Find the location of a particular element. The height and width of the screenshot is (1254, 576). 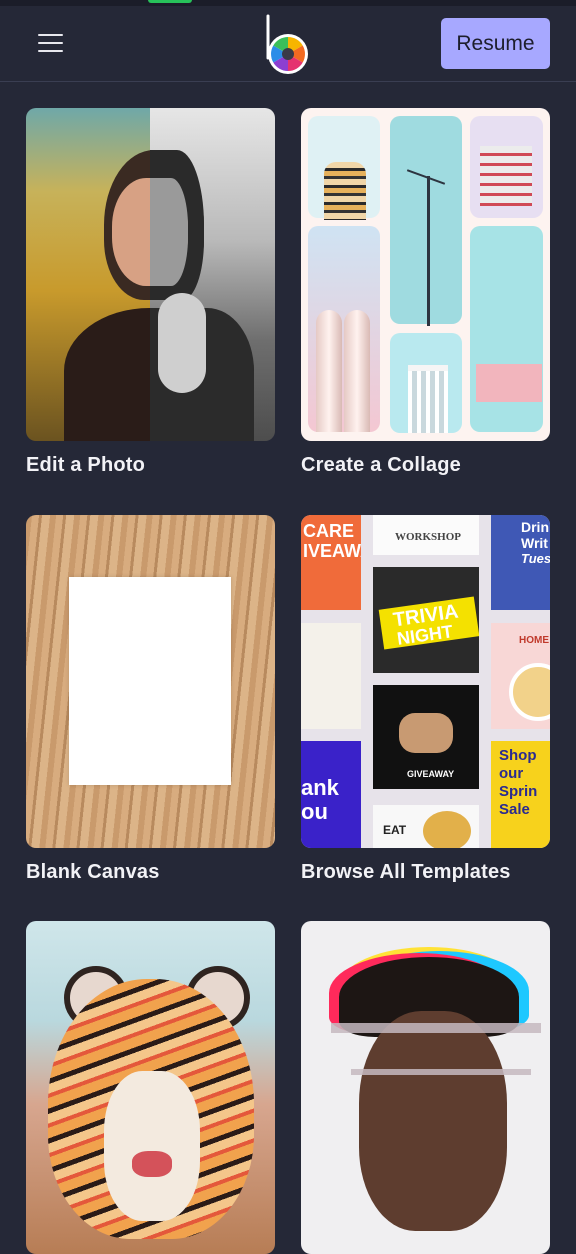

glitch-portrait-thumbnail is located at coordinates (425, 1087).